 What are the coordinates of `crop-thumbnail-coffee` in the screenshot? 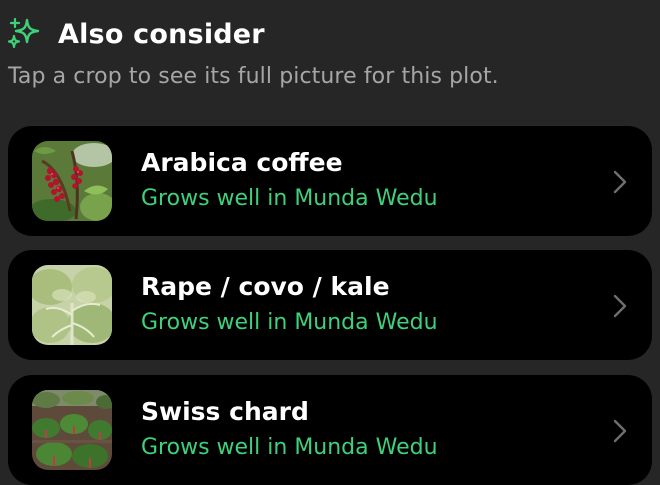 It's located at (72, 181).